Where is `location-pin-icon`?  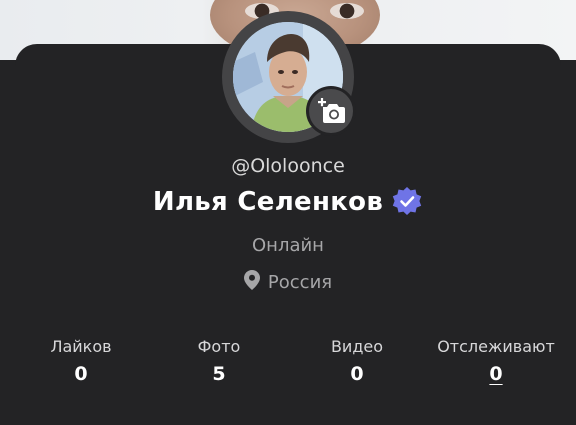 location-pin-icon is located at coordinates (251, 282).